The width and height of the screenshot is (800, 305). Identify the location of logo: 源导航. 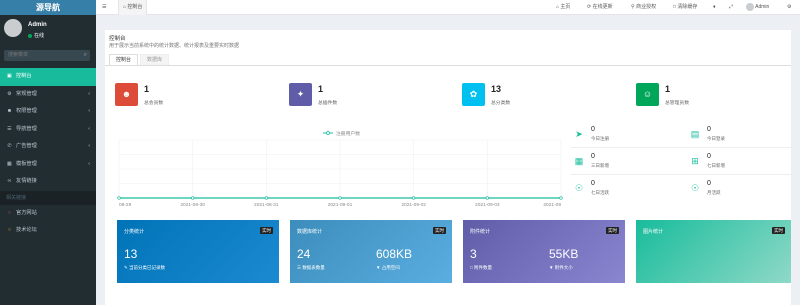
(48, 7).